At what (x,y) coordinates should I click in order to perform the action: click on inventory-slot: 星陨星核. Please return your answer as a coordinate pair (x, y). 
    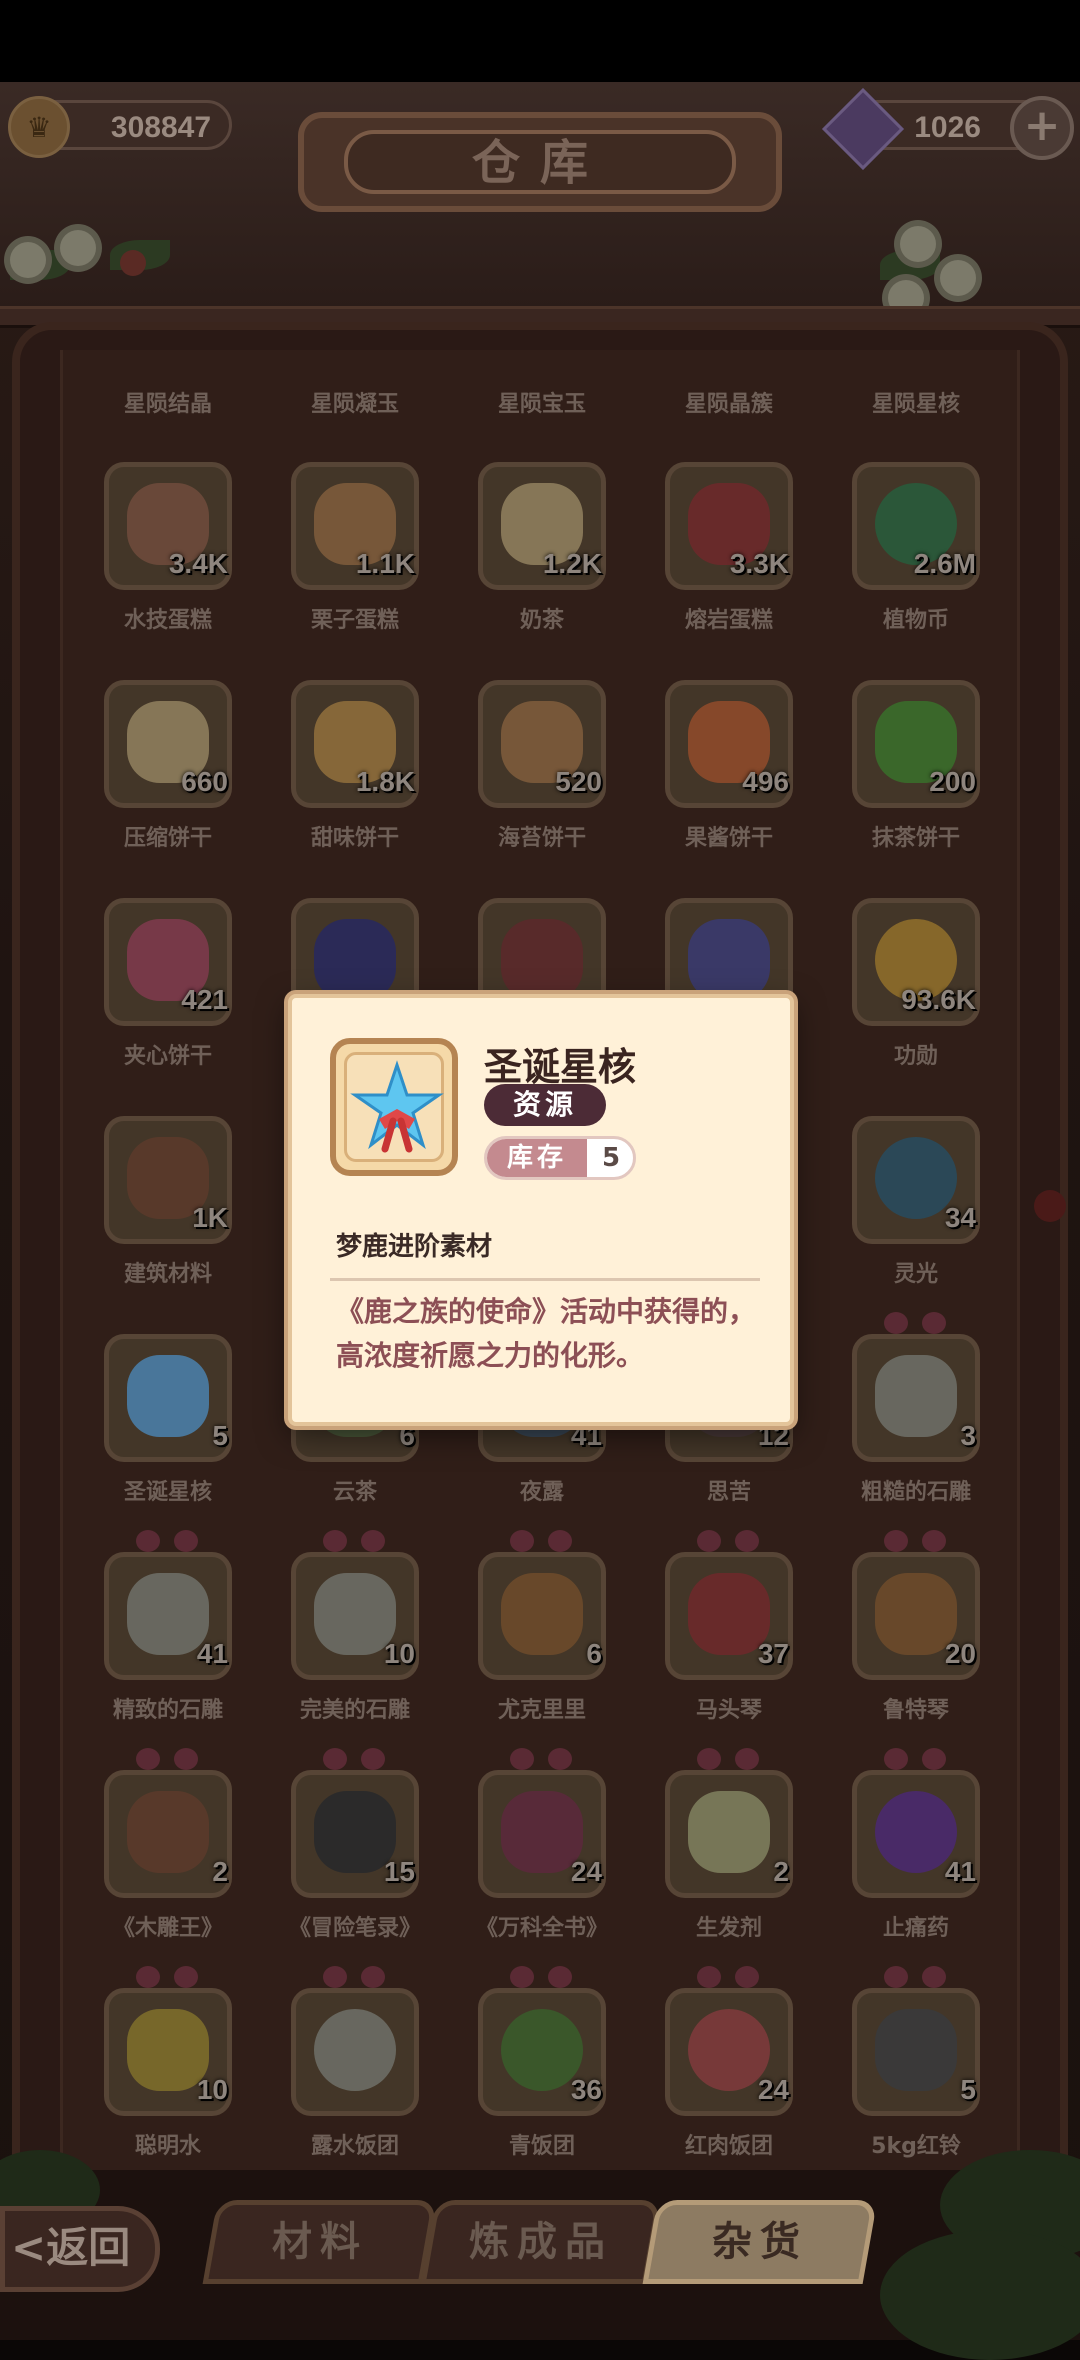
    Looking at the image, I should click on (914, 335).